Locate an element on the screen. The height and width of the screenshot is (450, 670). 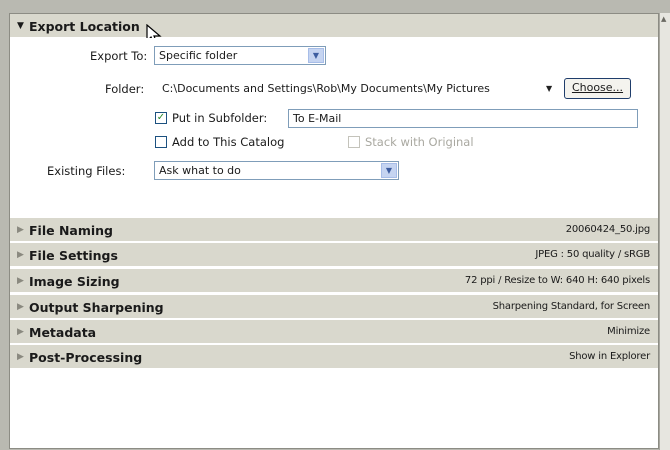
section-summary: 20060424_50.jpg is located at coordinates (607, 229).